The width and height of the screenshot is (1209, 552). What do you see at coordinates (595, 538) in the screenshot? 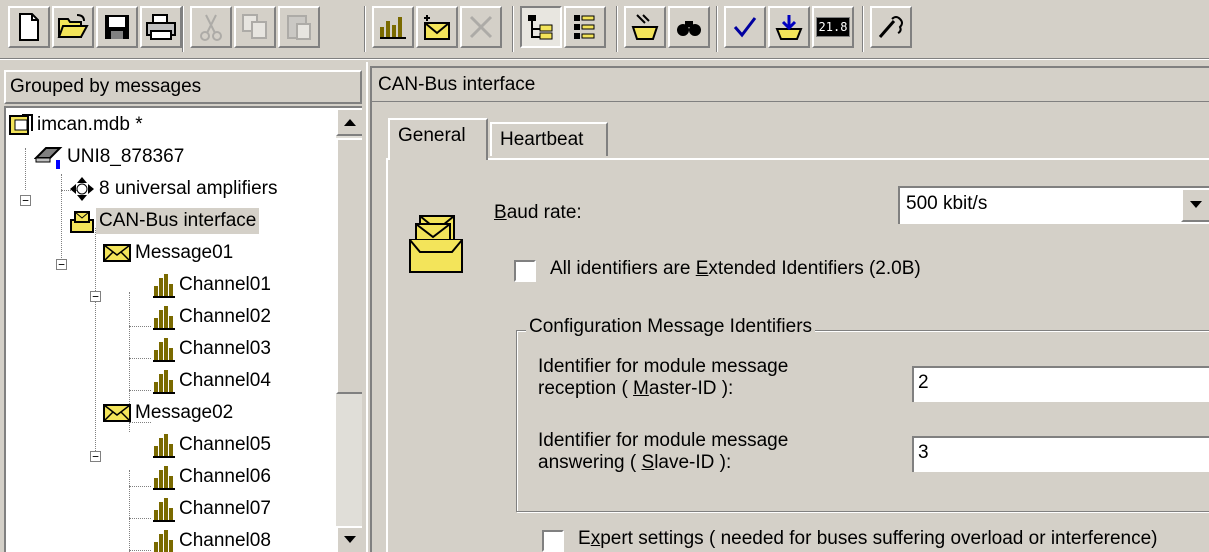
I see `accelerator-key: x` at bounding box center [595, 538].